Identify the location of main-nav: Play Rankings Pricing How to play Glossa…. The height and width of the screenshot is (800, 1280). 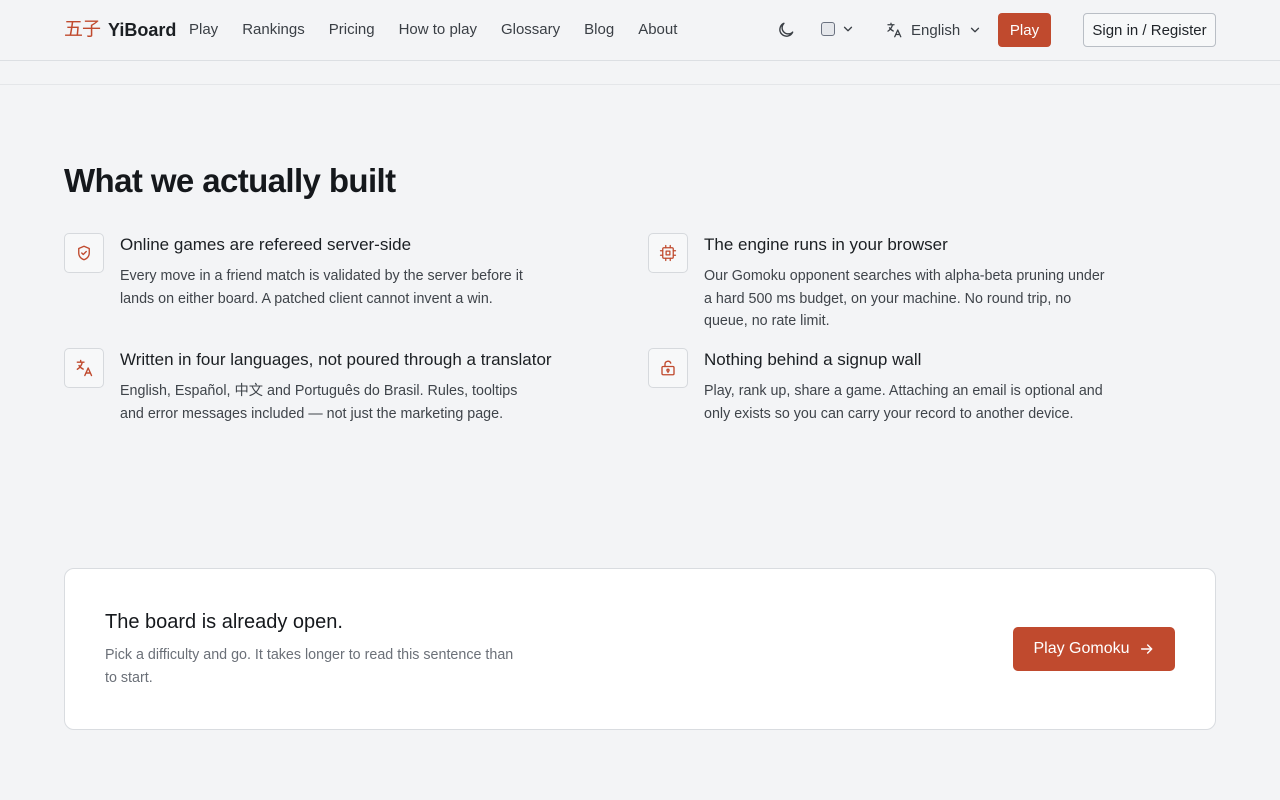
(433, 30).